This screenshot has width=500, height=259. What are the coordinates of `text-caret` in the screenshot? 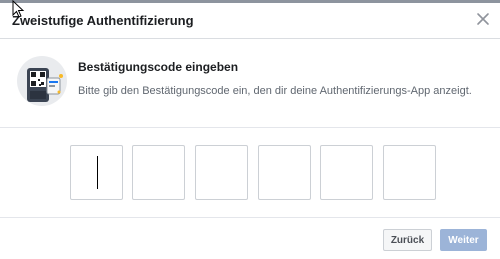 It's located at (97, 172).